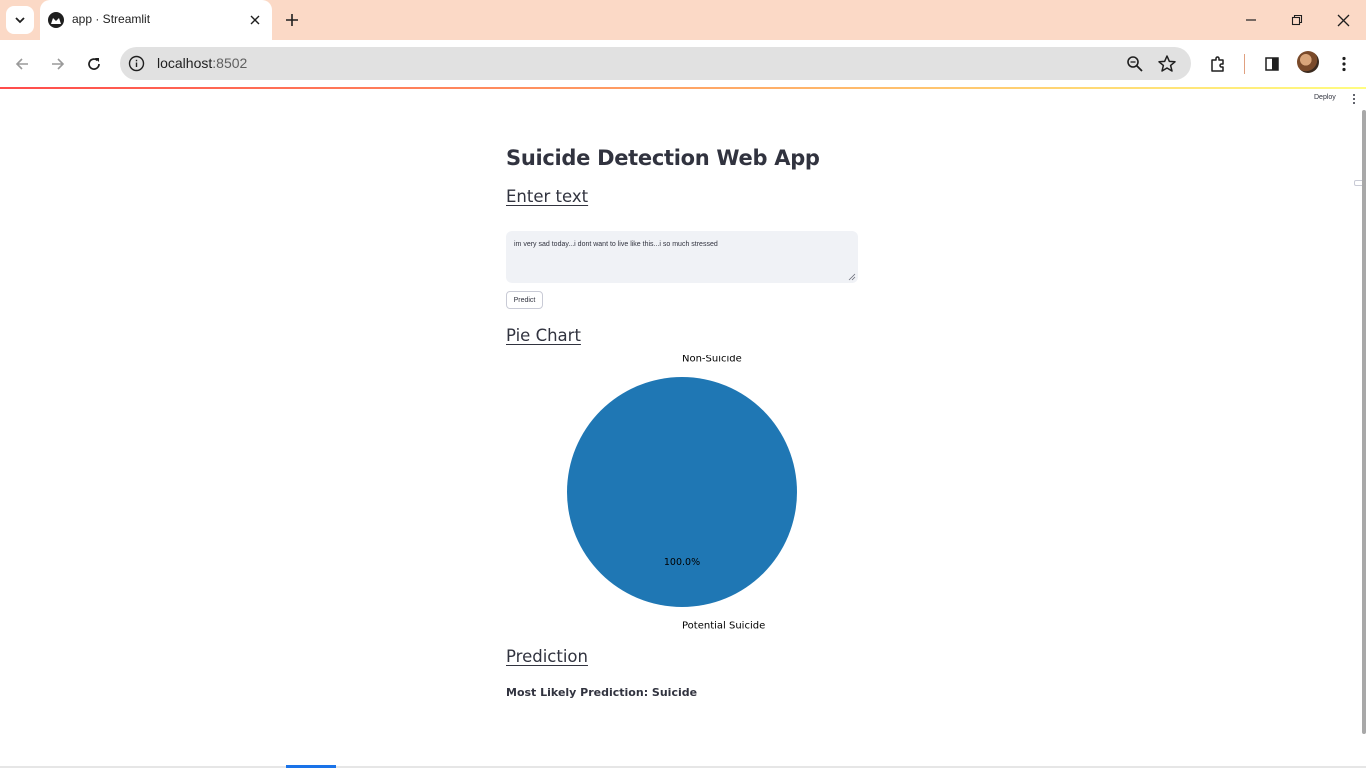  What do you see at coordinates (1218, 64) in the screenshot?
I see `extensions-puzzle-icon` at bounding box center [1218, 64].